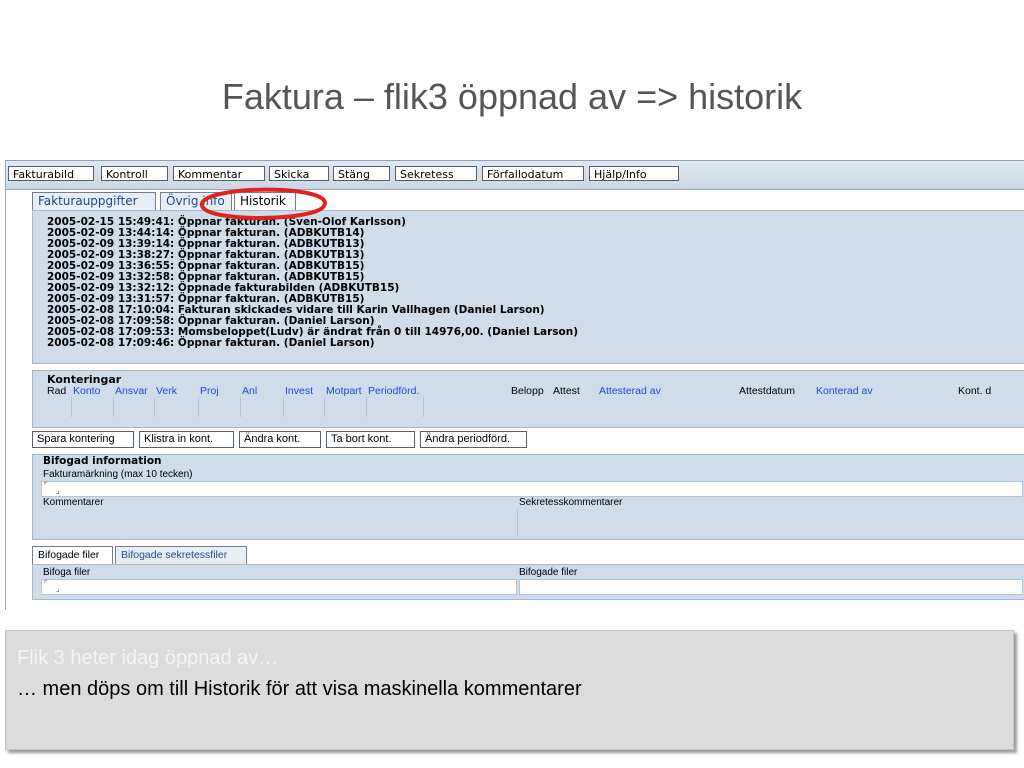  I want to click on fakturamarkning-input: ⌜ ⌟, so click(532, 489).